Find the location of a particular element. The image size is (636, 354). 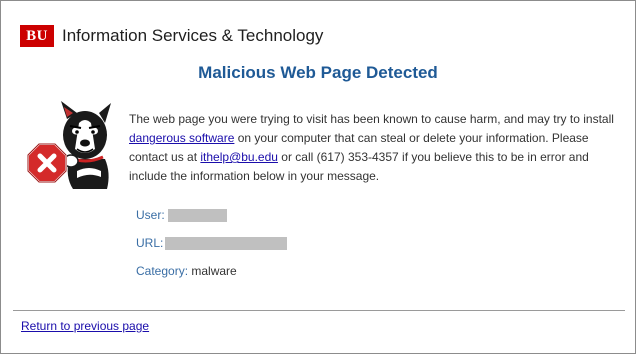

category-row: Category: malware is located at coordinates (186, 271).